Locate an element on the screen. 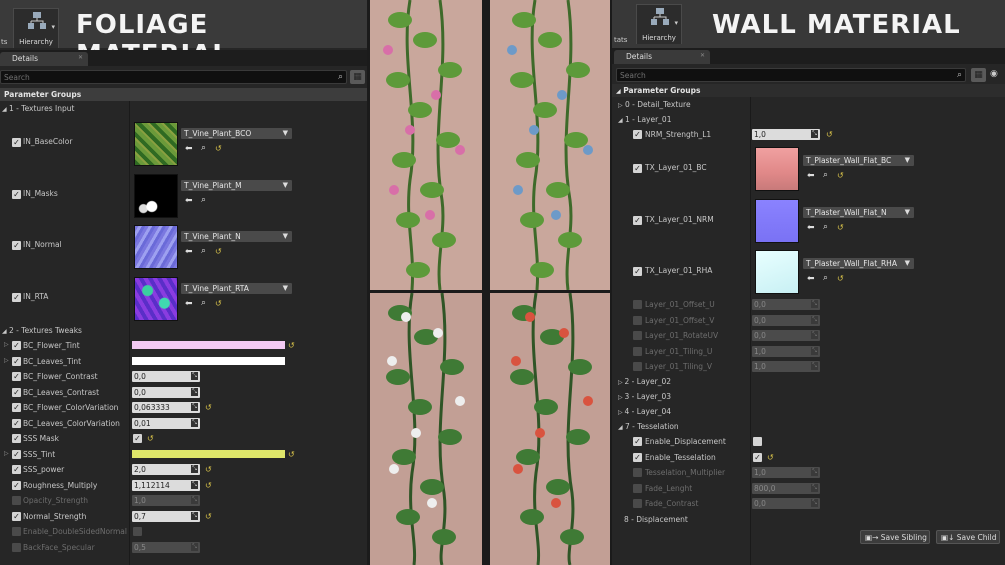  texture-asset-dropdown: T_Plaster_Wall_Flat_BC ▼ is located at coordinates (858, 160).